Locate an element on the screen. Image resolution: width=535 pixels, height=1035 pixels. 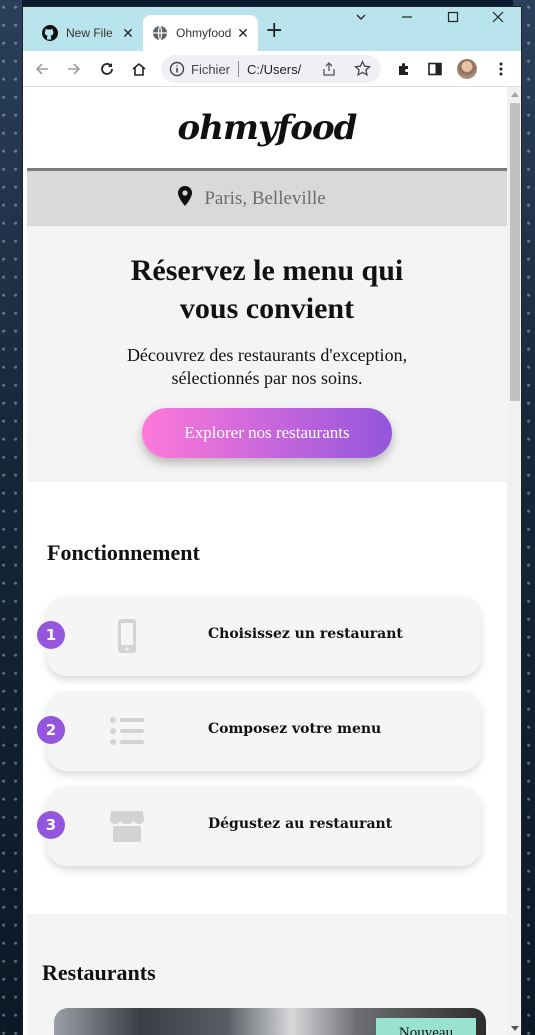
side-panel-icon is located at coordinates (435, 69).